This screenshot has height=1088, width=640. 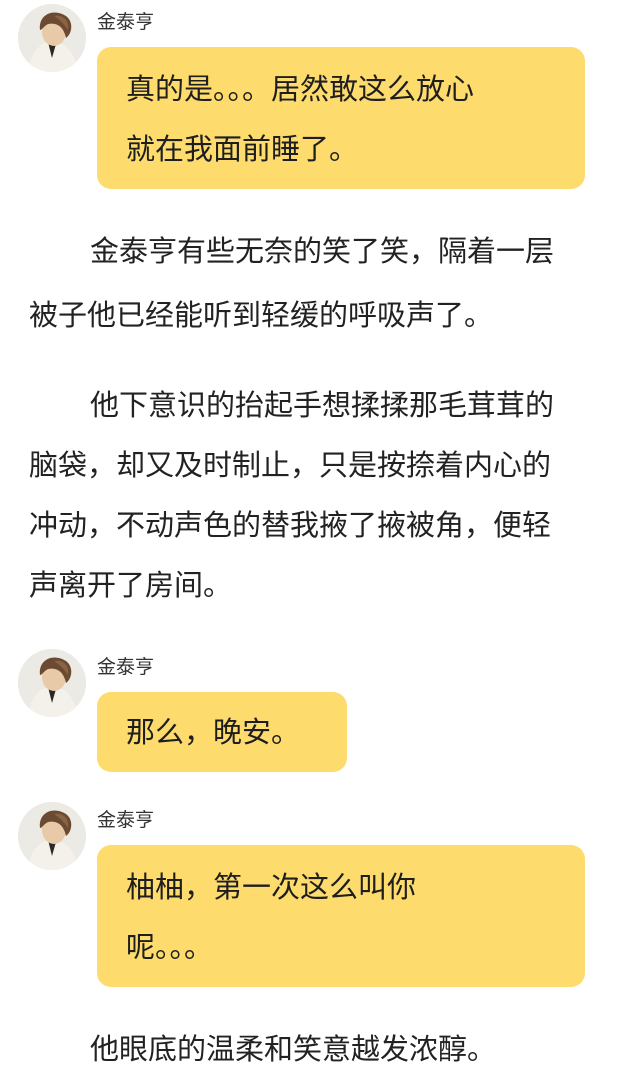 What do you see at coordinates (271, 887) in the screenshot?
I see `message-text-line: 柚柚，第一次这么叫你` at bounding box center [271, 887].